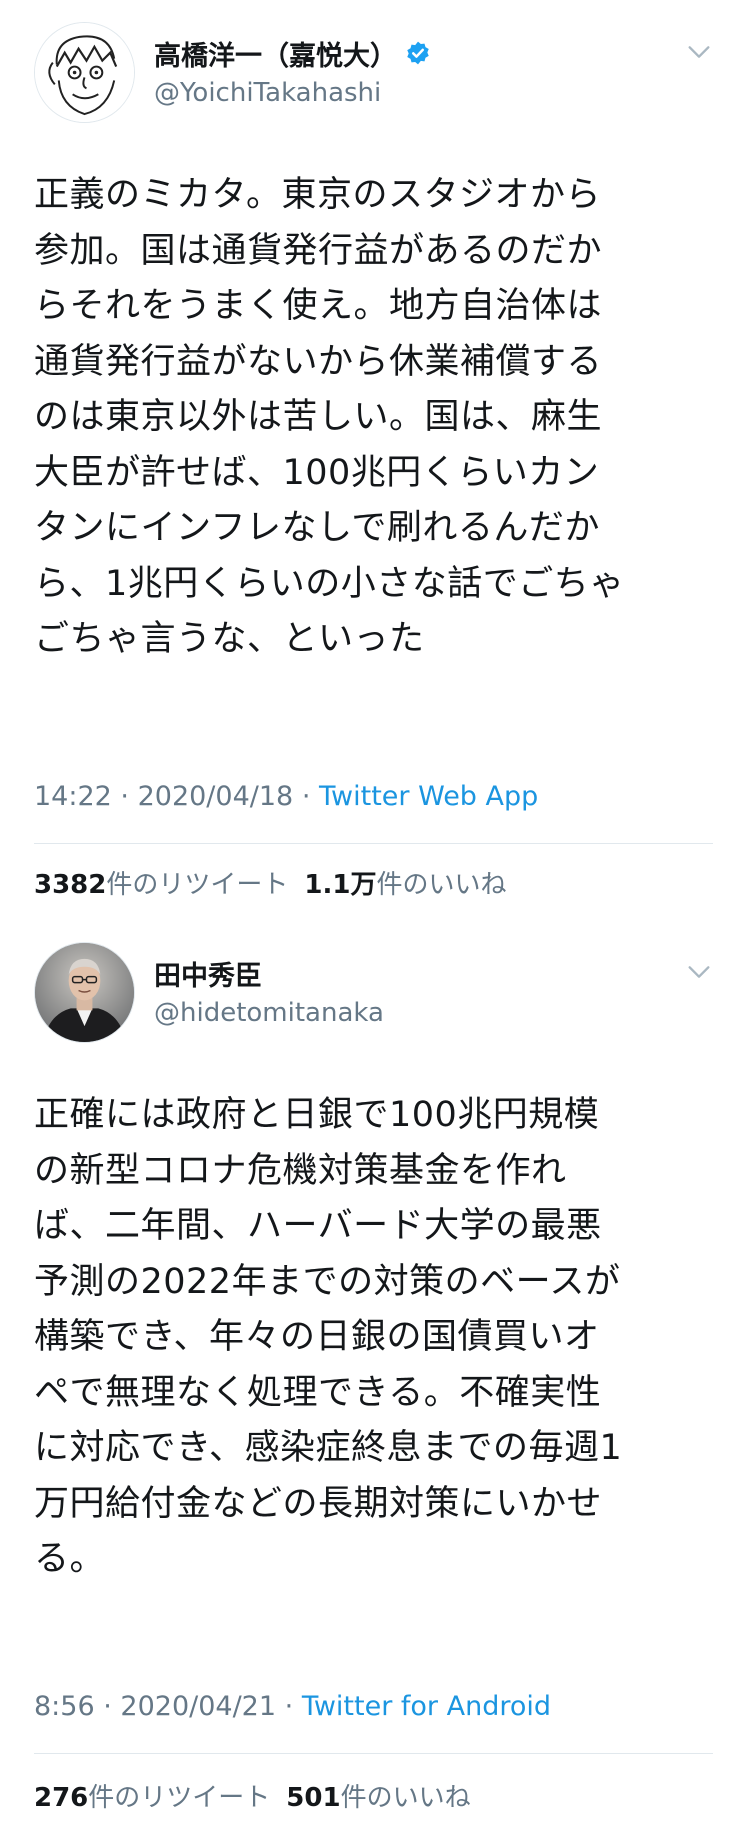  I want to click on profile-photo-image, so click(84, 992).